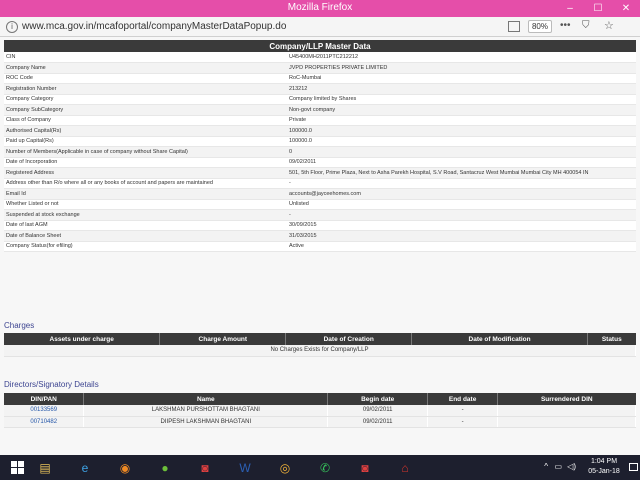 The width and height of the screenshot is (640, 480). I want to click on field-label: Authorised Capital(Rs), so click(145, 131).